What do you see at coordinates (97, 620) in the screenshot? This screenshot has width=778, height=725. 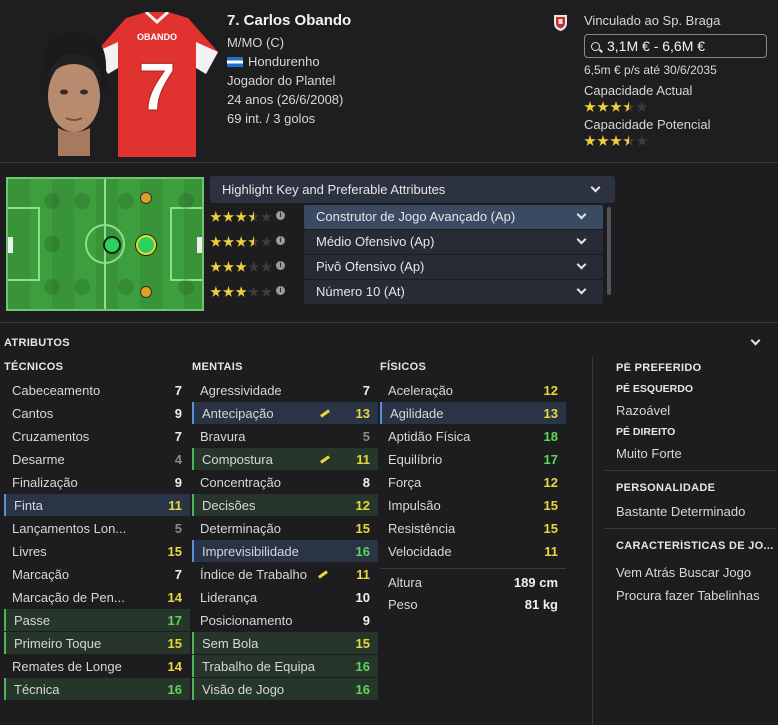 I see `attribute-row: Passe 17` at bounding box center [97, 620].